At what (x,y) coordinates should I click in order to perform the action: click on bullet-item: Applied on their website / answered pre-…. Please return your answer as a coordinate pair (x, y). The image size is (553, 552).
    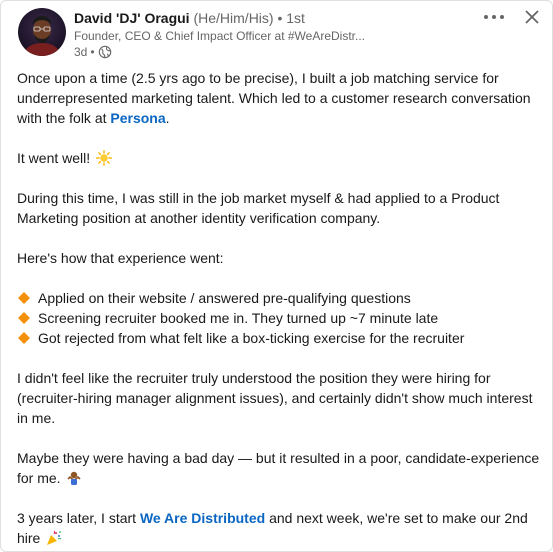
    Looking at the image, I should click on (279, 298).